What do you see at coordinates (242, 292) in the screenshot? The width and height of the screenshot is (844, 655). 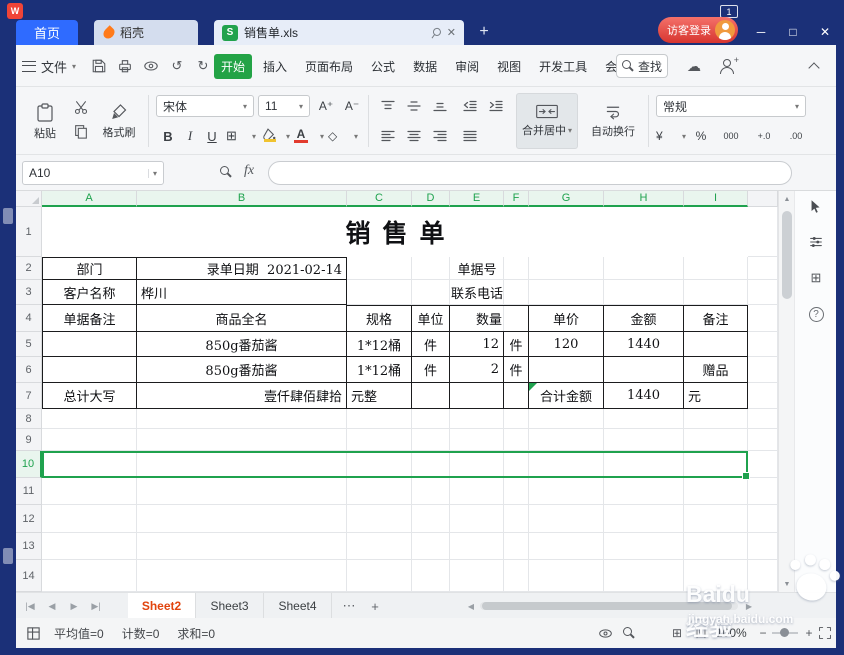 I see `content-cell-B3: 桦川` at bounding box center [242, 292].